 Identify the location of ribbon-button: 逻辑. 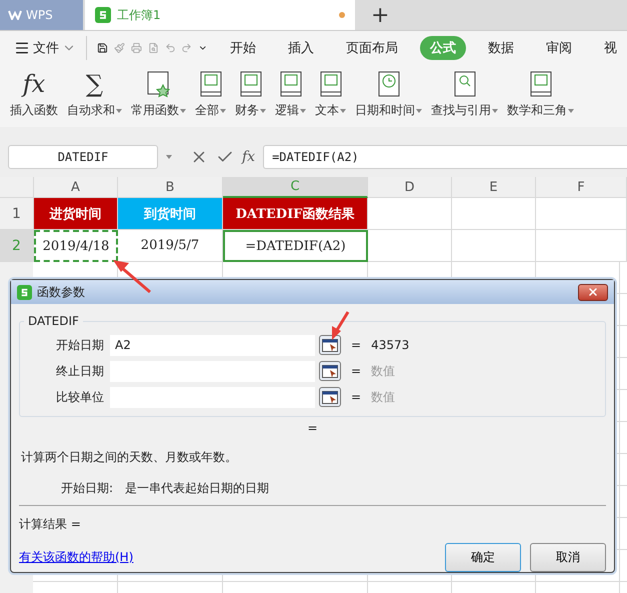
(290, 110).